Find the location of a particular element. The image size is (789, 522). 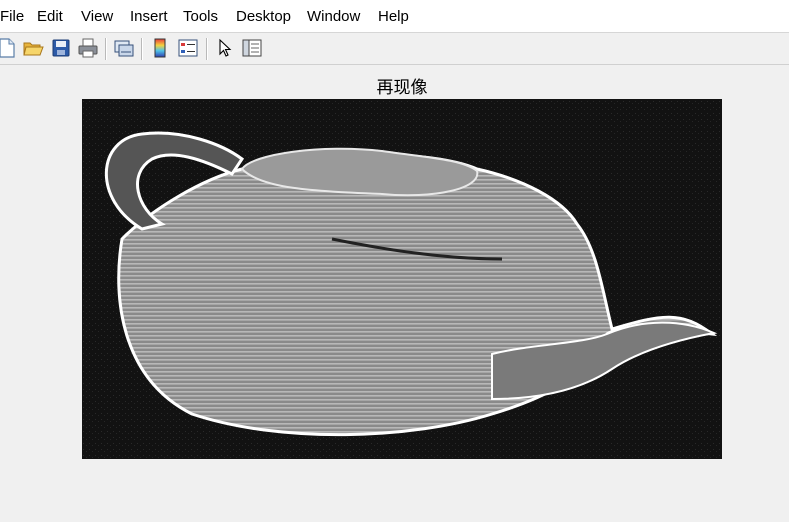

edit-plot-icon is located at coordinates (225, 48).